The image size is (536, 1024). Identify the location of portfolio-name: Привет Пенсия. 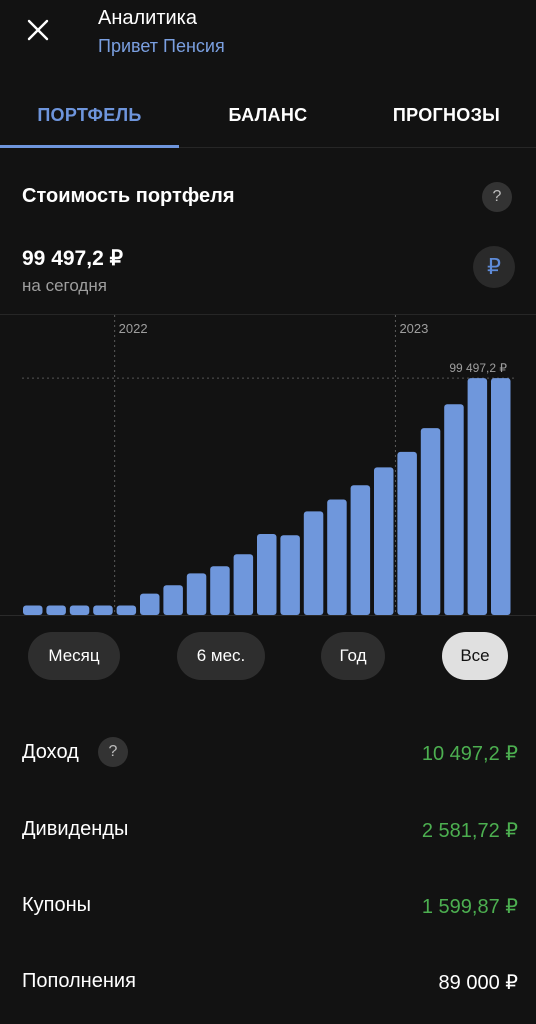
(161, 46).